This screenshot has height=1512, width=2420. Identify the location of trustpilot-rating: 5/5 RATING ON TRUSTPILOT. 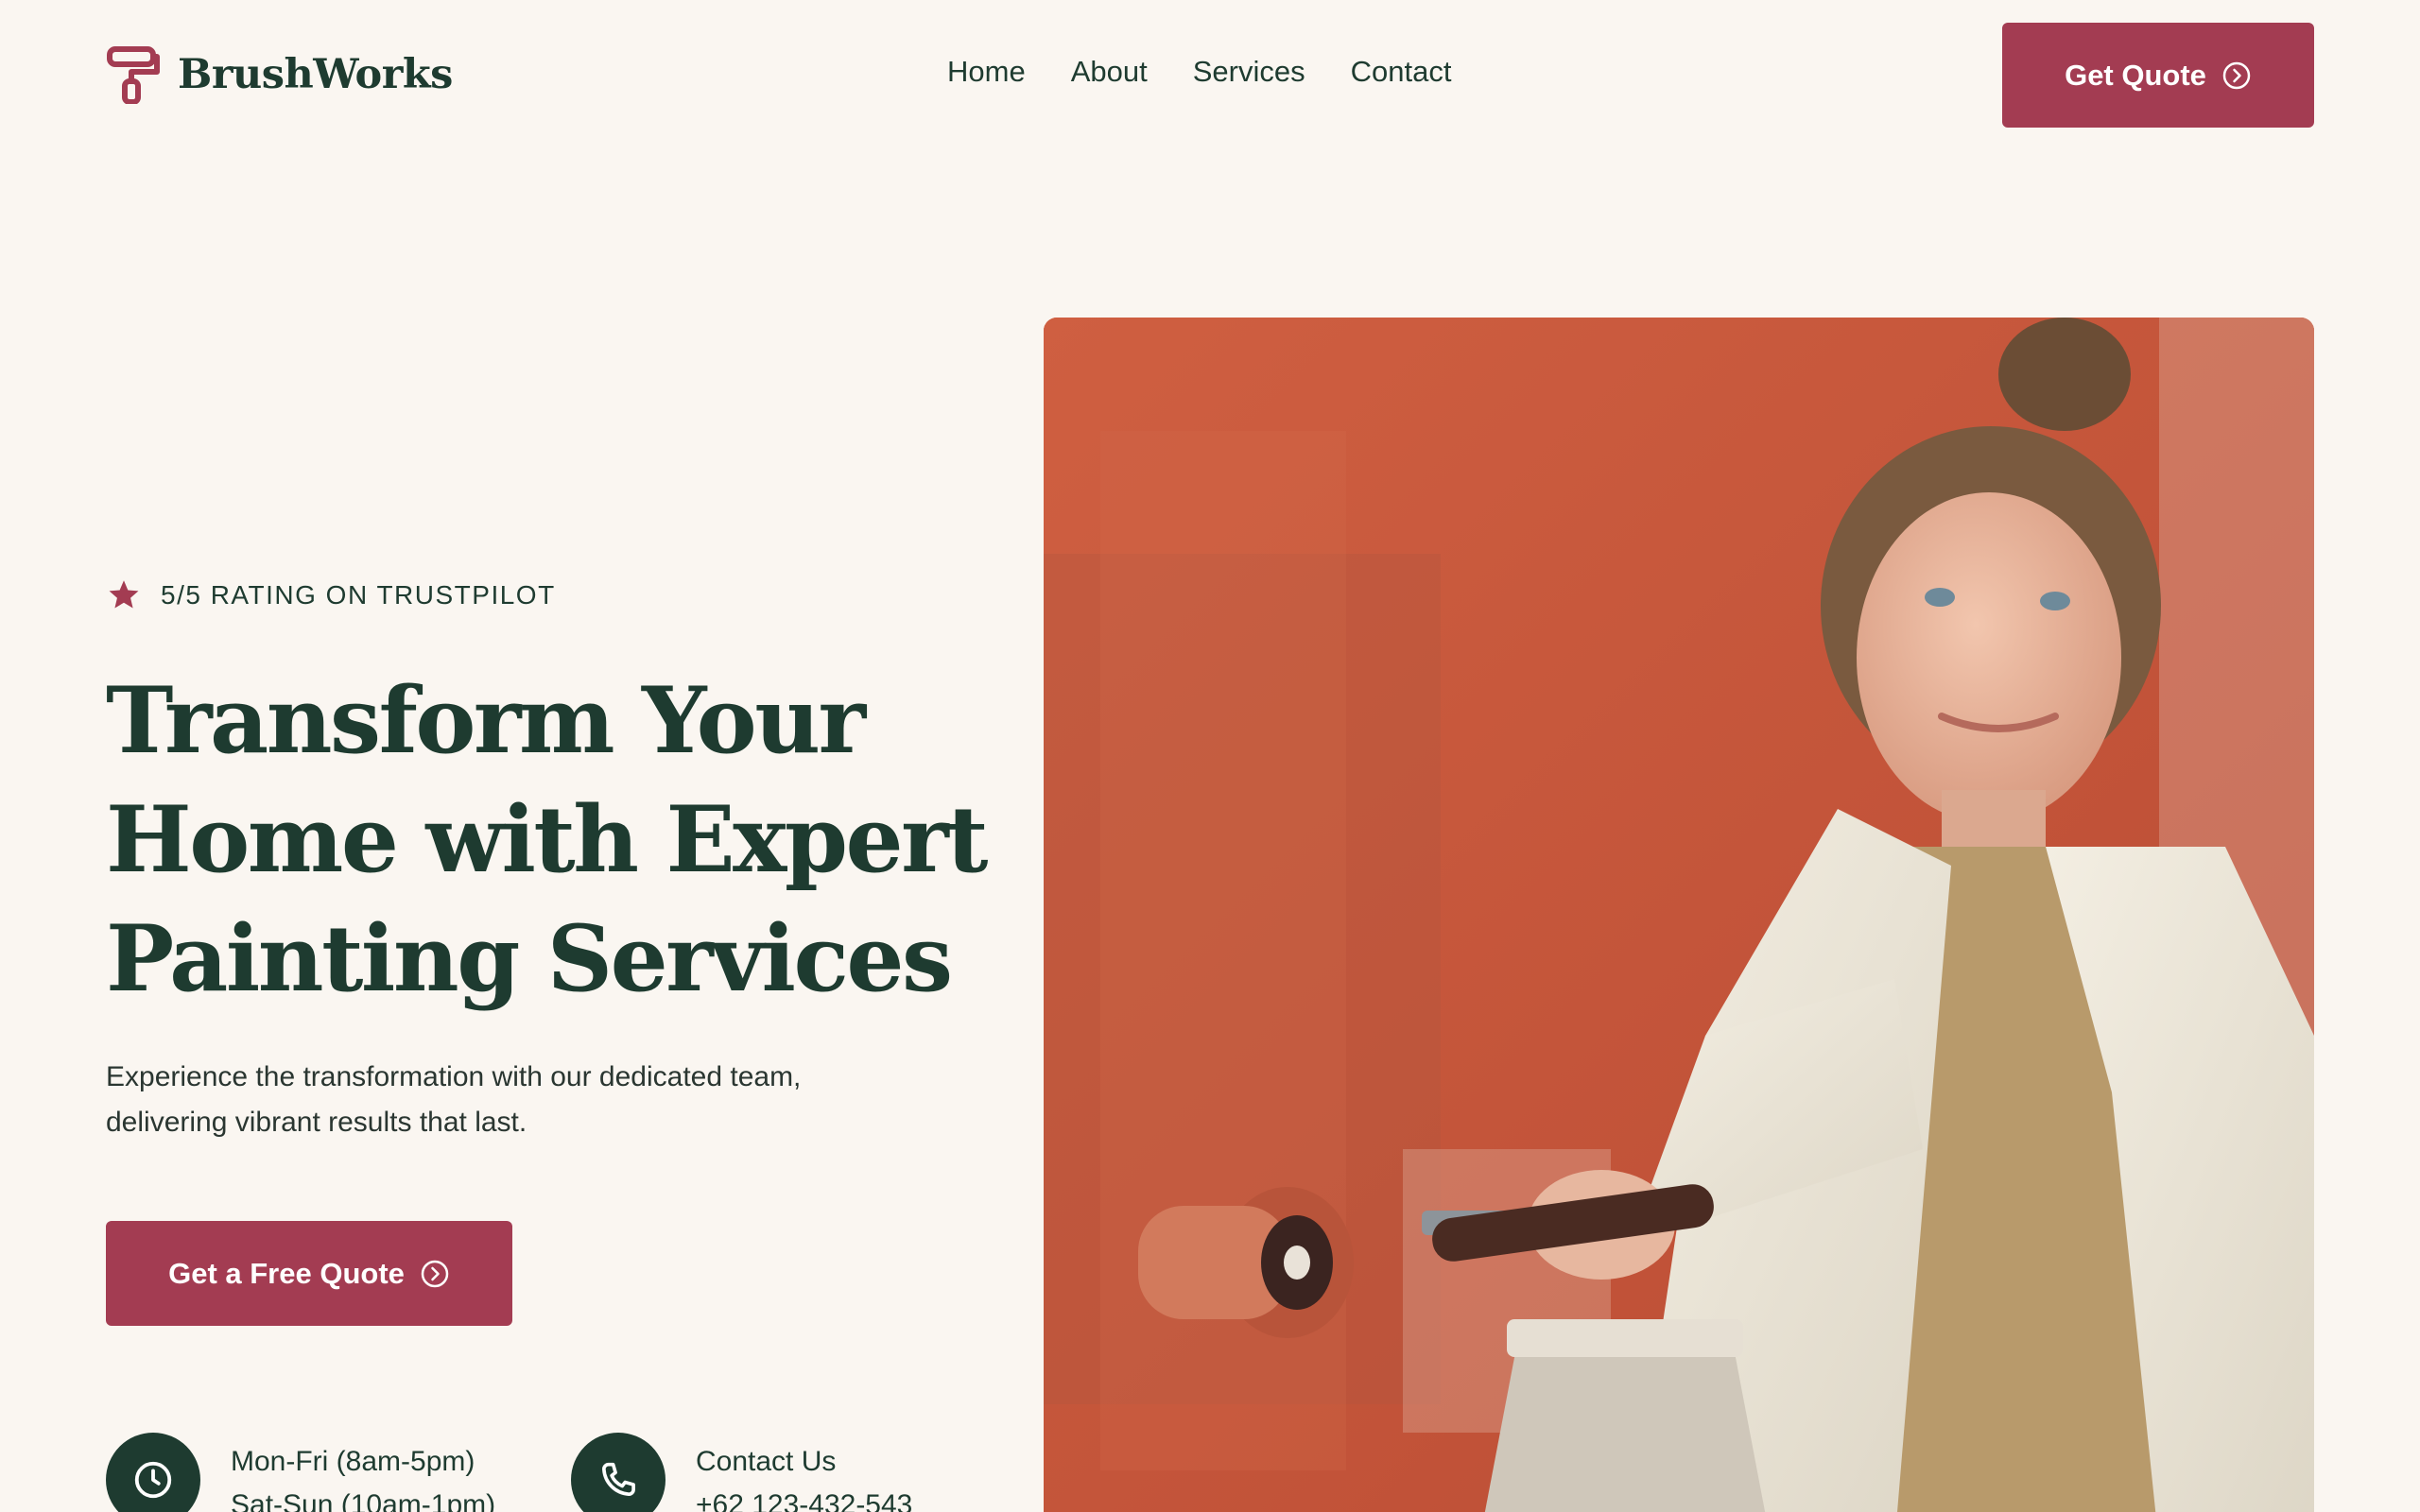
(331, 595).